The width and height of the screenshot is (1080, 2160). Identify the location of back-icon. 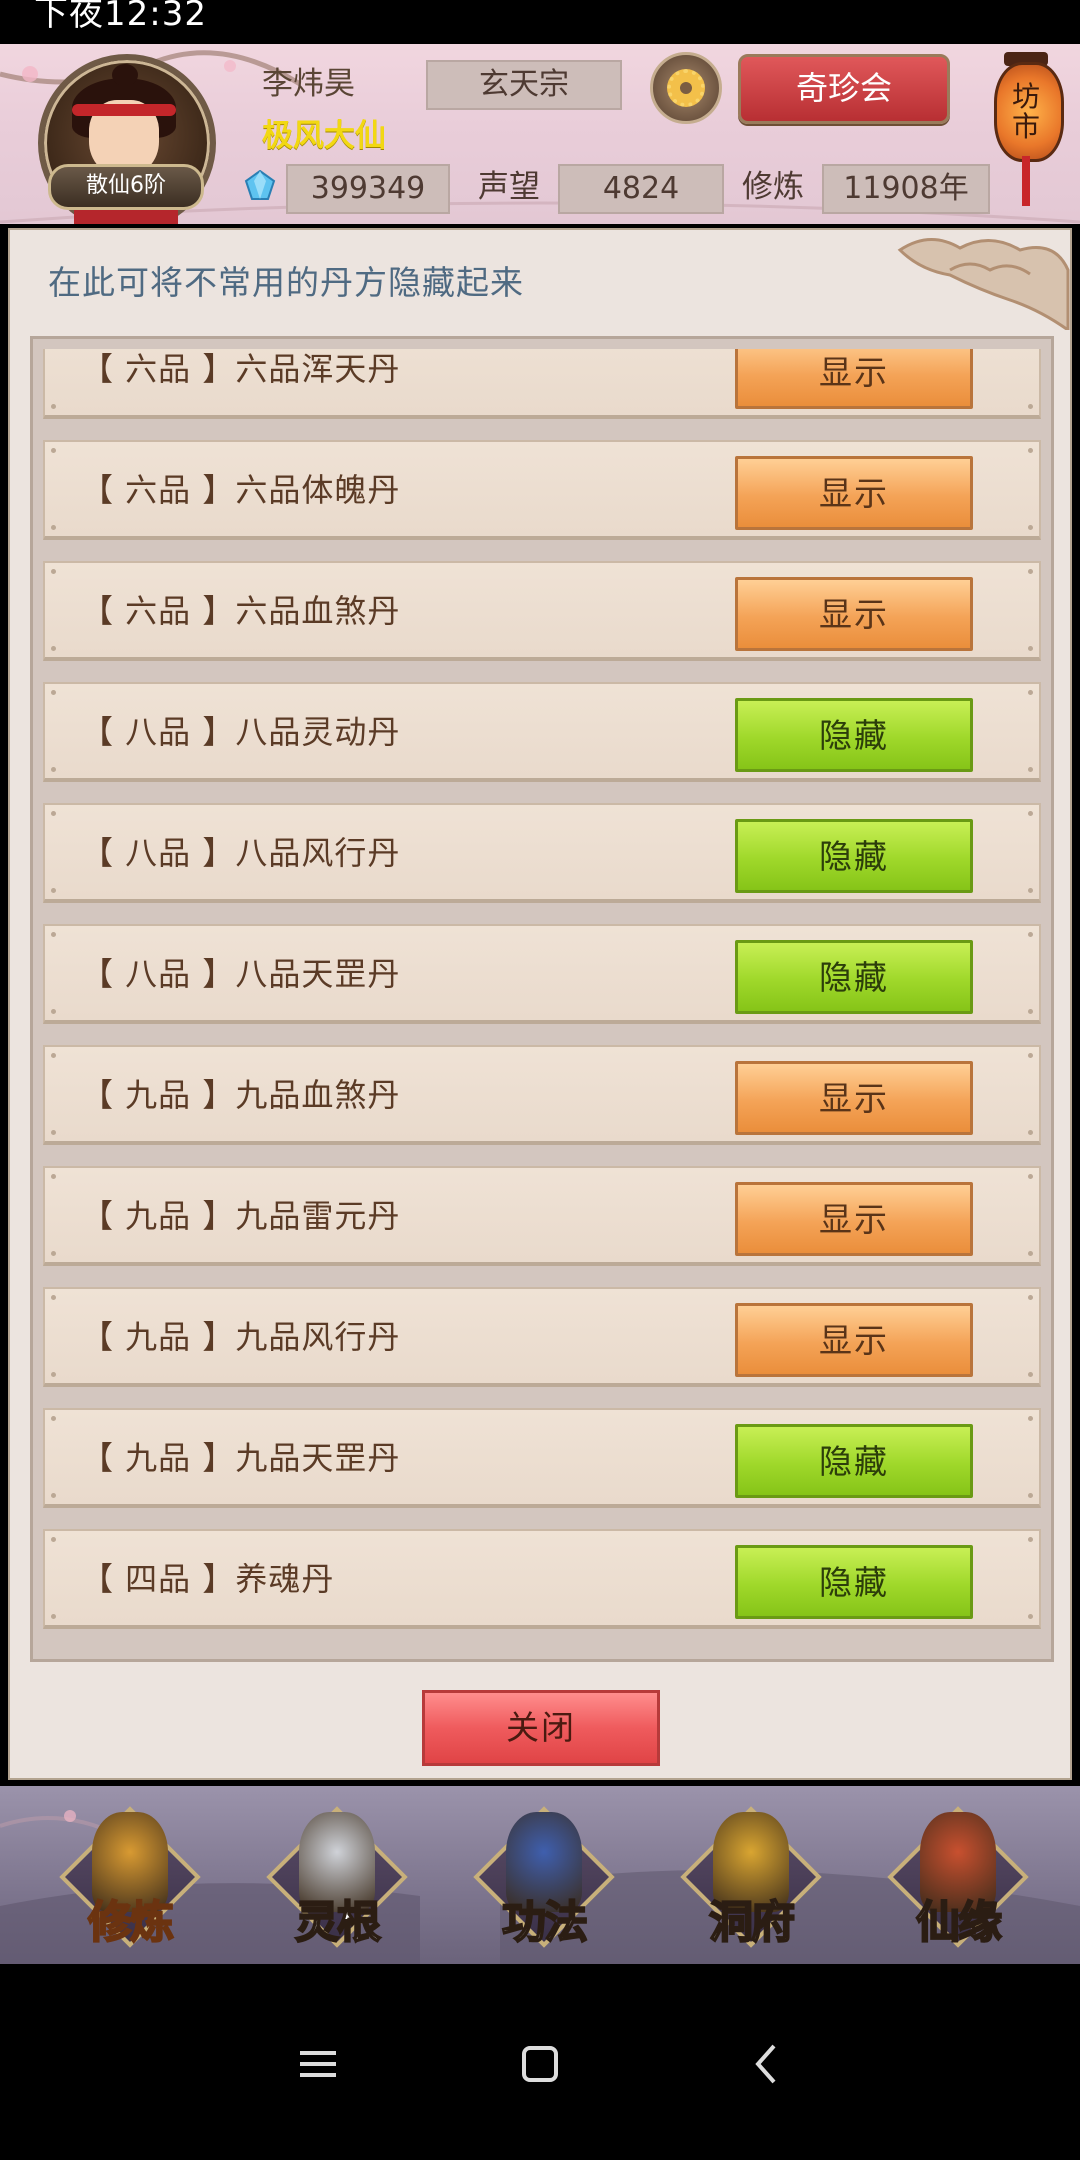
(768, 2064).